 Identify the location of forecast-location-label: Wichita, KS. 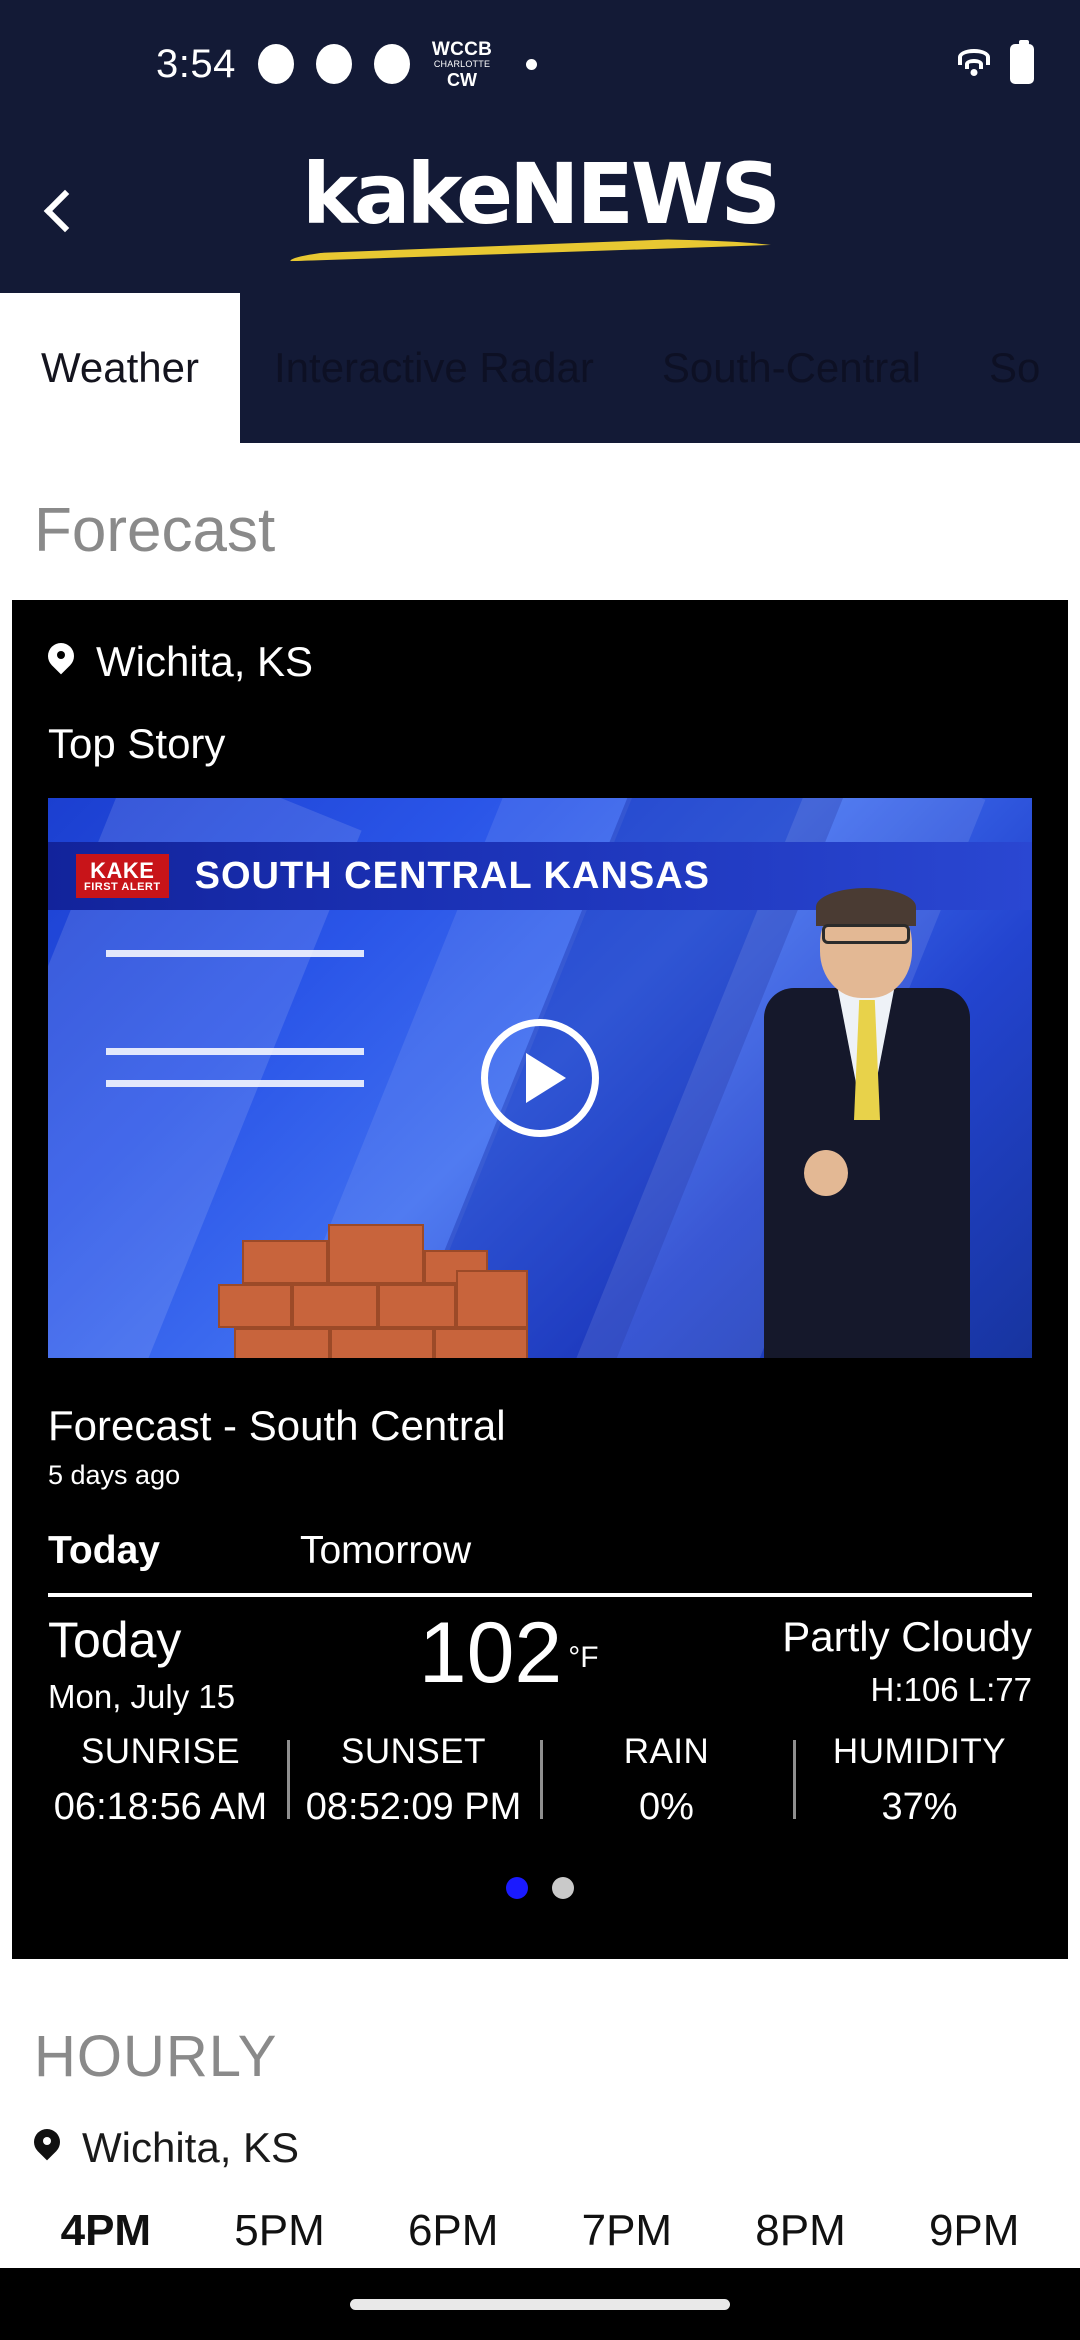
(205, 661).